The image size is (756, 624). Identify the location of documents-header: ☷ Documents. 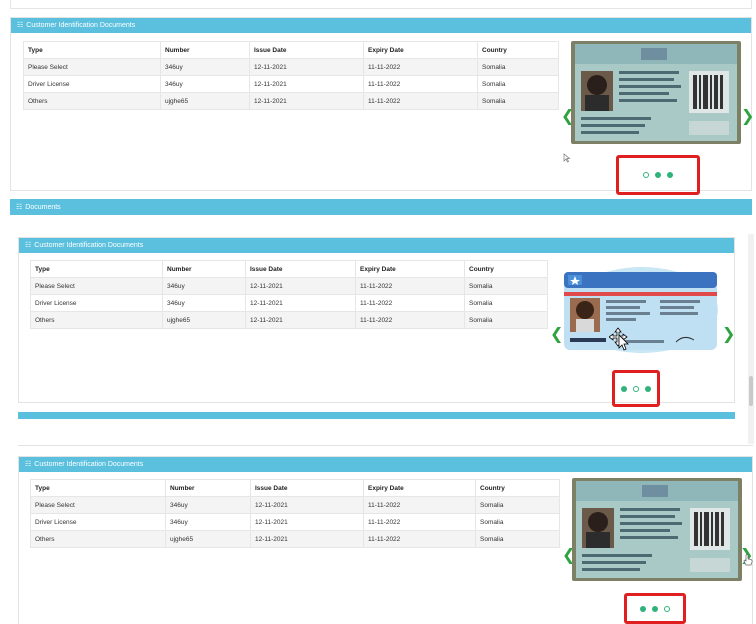
(381, 207).